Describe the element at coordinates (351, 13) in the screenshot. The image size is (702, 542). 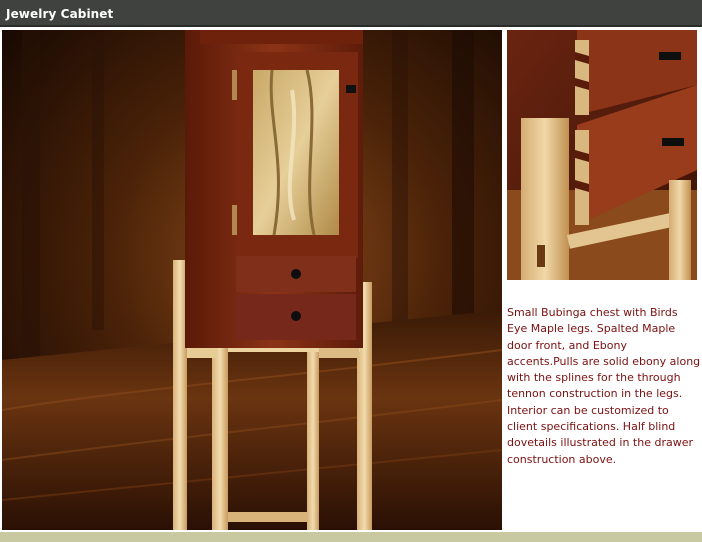
I see `title-bar: Jewelry Cabinet` at that location.